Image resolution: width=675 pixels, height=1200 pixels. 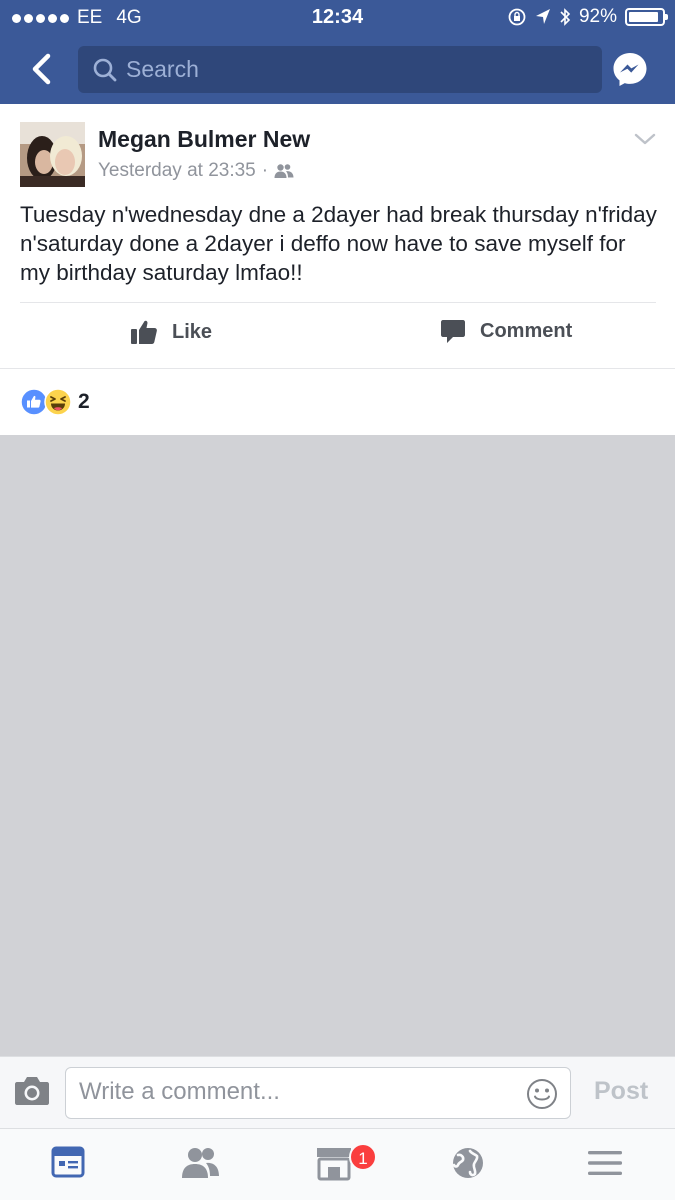 I want to click on post-comment-button: Post, so click(x=621, y=1091).